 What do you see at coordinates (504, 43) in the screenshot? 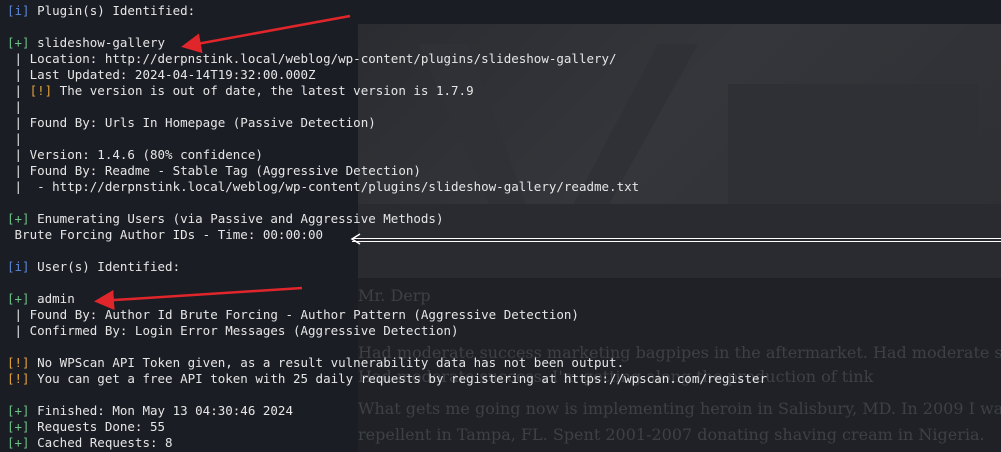
I see `terminal-line-plugin-name: [+] slideshow-gallery` at bounding box center [504, 43].